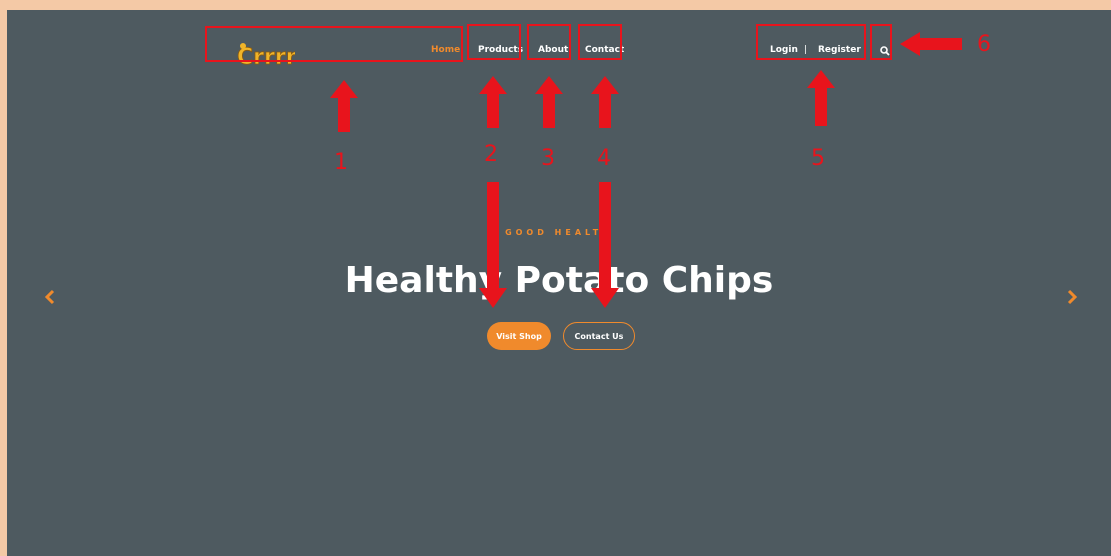 This screenshot has height=556, width=1111. What do you see at coordinates (984, 44) in the screenshot?
I see `annotation-label-6: 6` at bounding box center [984, 44].